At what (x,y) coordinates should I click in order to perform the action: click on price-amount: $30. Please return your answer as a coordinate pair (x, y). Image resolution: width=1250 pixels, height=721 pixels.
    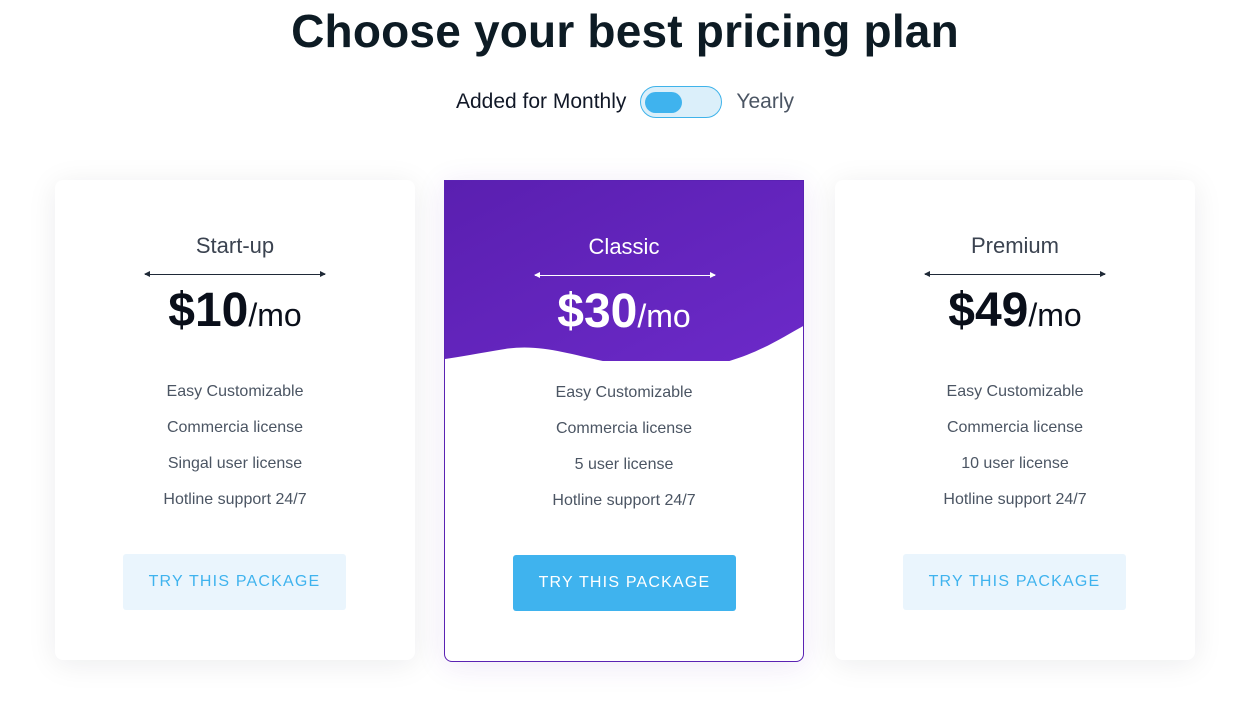
    Looking at the image, I should click on (597, 311).